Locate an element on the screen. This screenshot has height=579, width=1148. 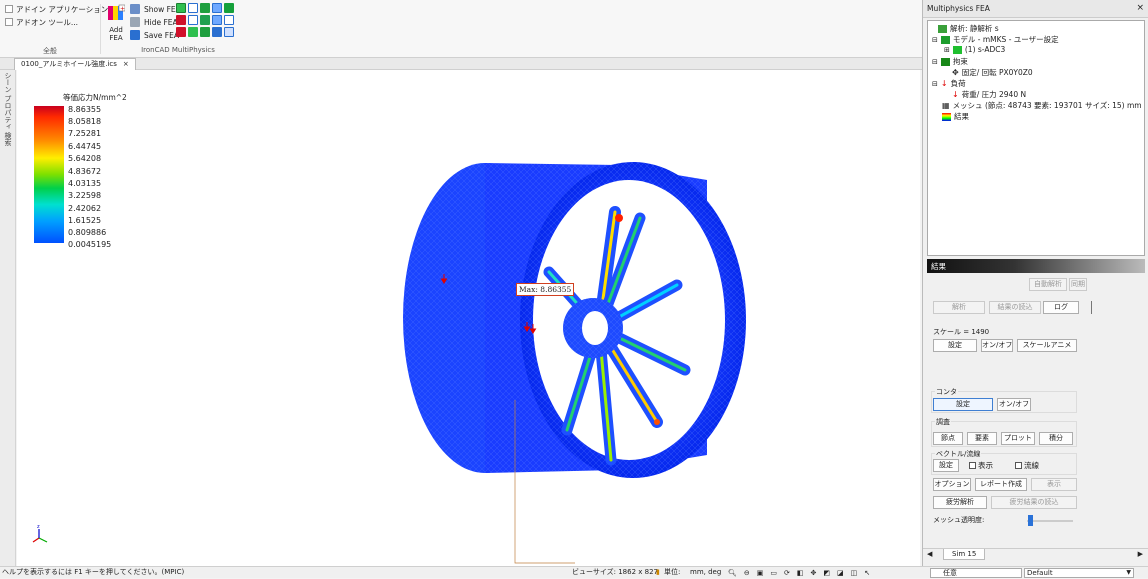
vector-setting-button: 設定 is located at coordinates (946, 465).